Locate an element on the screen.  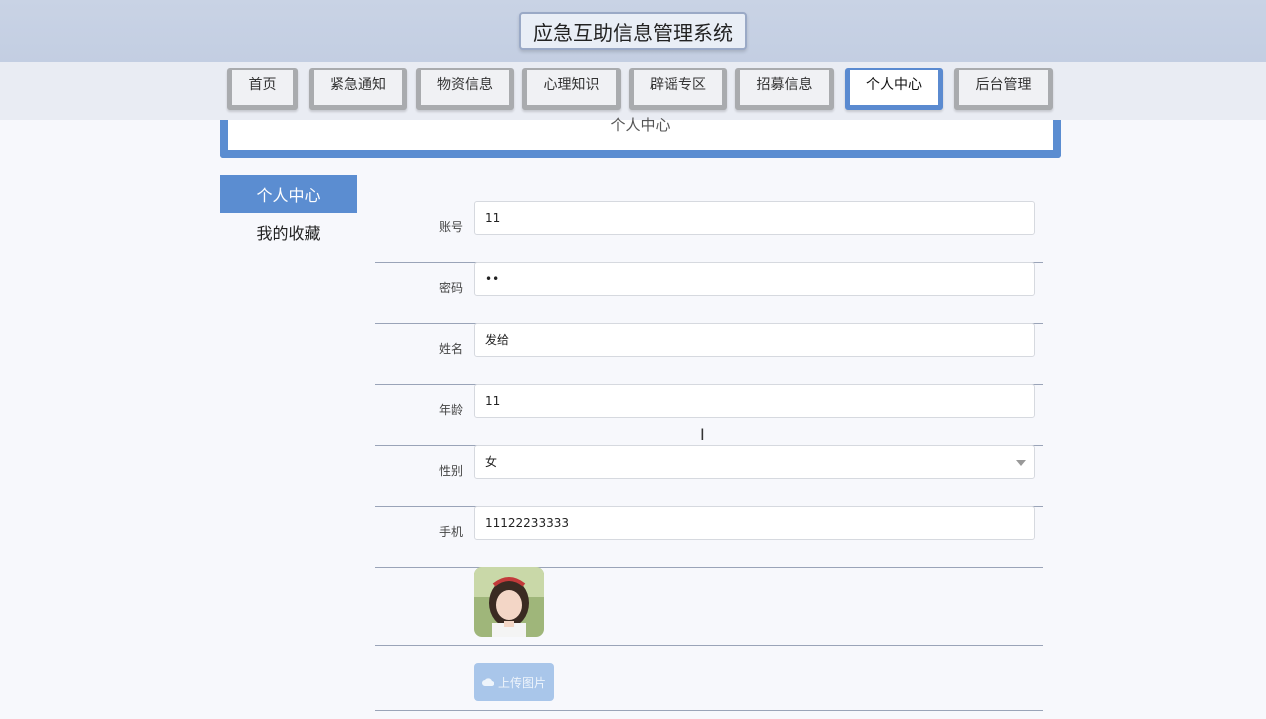
gender-selected-value: 女 is located at coordinates (491, 462).